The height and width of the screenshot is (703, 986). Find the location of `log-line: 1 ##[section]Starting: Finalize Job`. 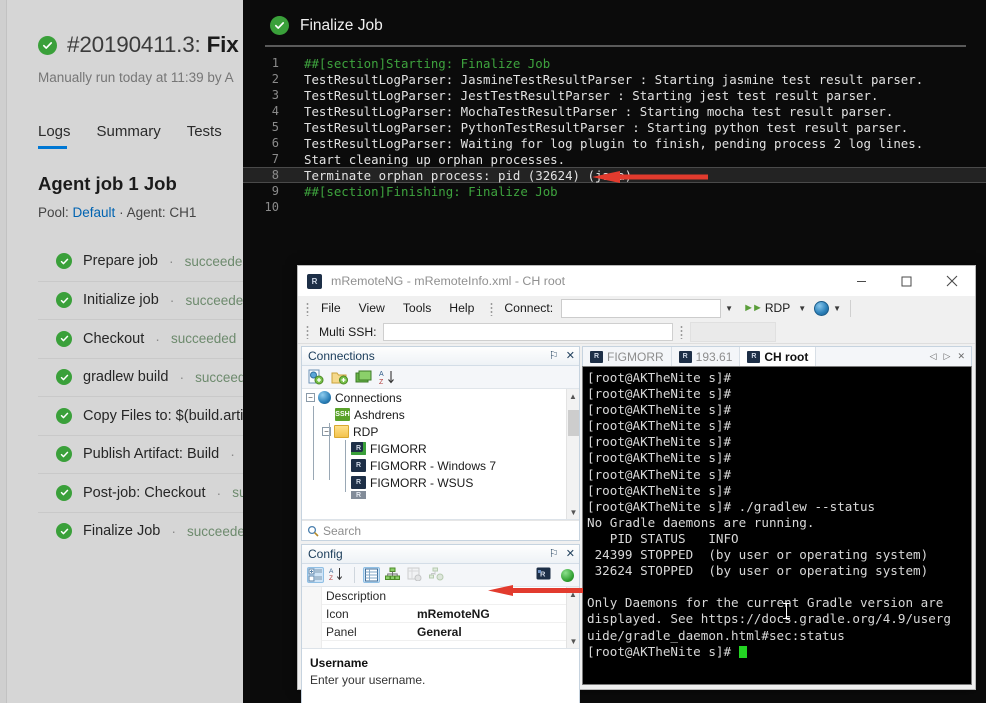

log-line: 1 ##[section]Starting: Finalize Job is located at coordinates (614, 63).